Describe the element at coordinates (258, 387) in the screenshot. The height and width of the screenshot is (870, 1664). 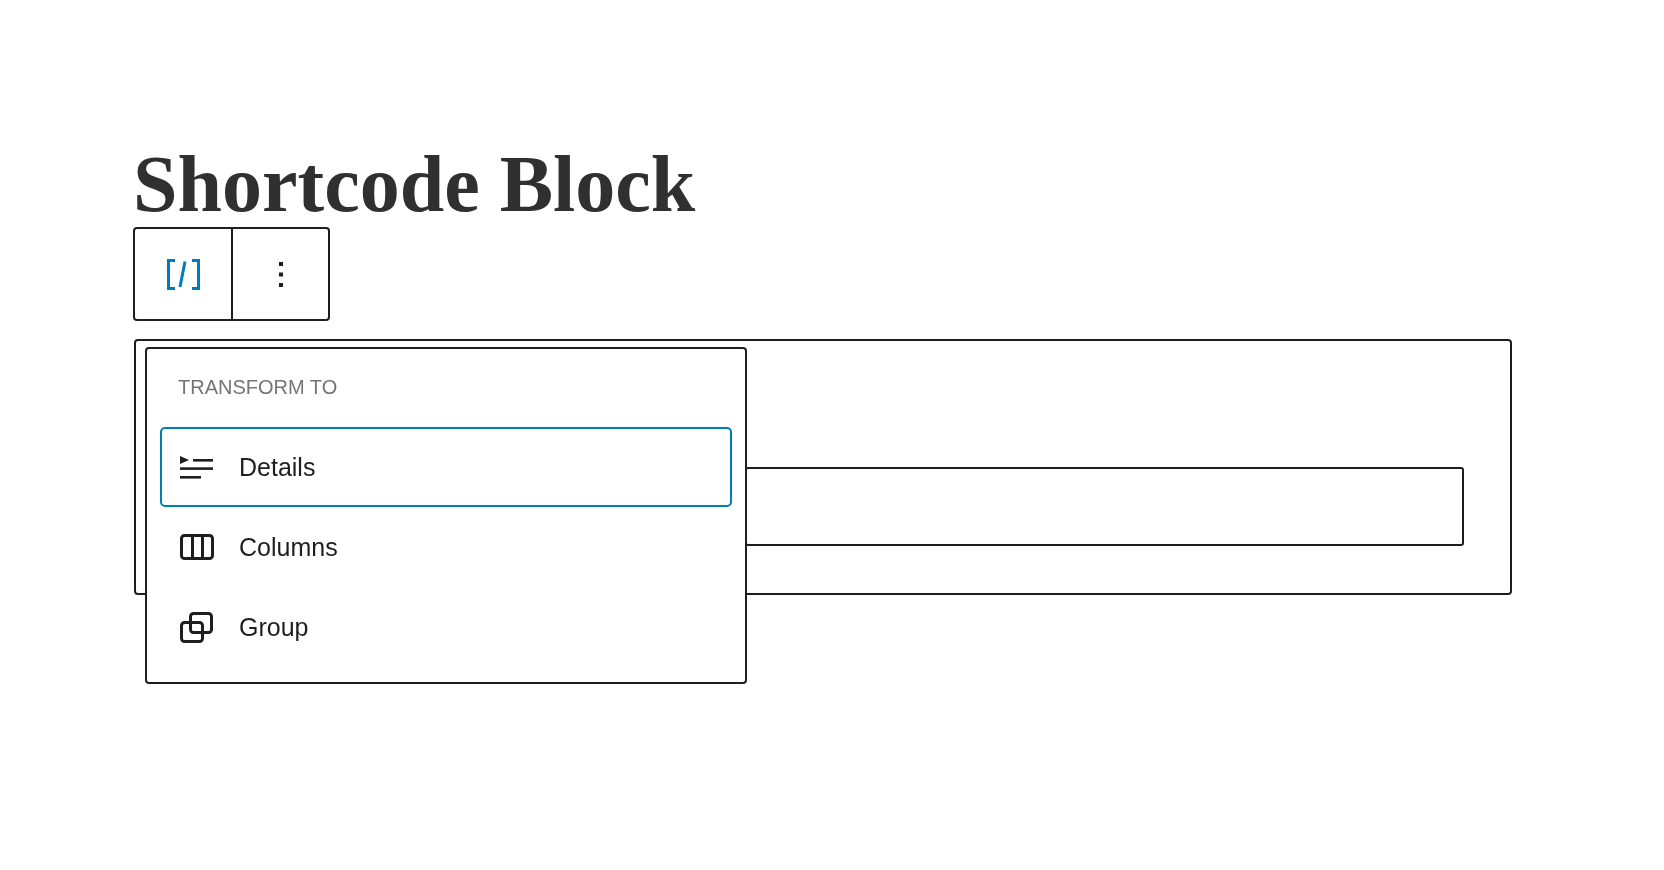
I see `menu-heading: TRANSFORM TO` at that location.